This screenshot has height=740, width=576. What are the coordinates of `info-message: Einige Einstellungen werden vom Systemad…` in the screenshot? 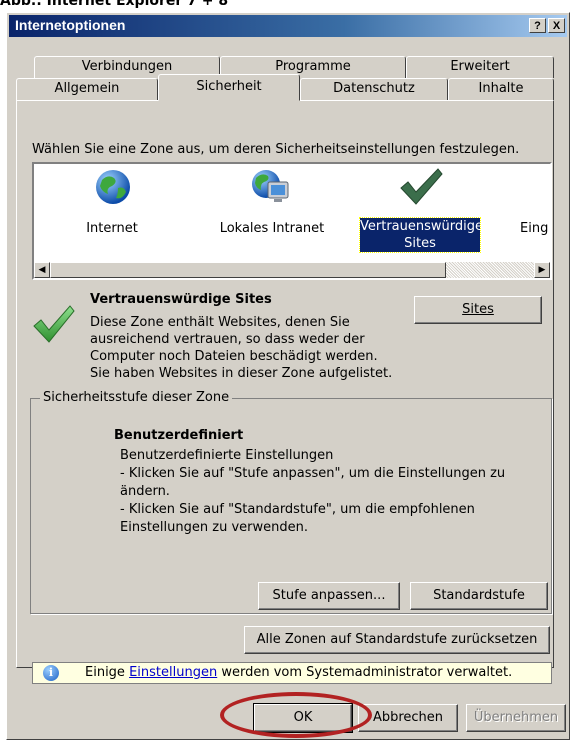 It's located at (298, 672).